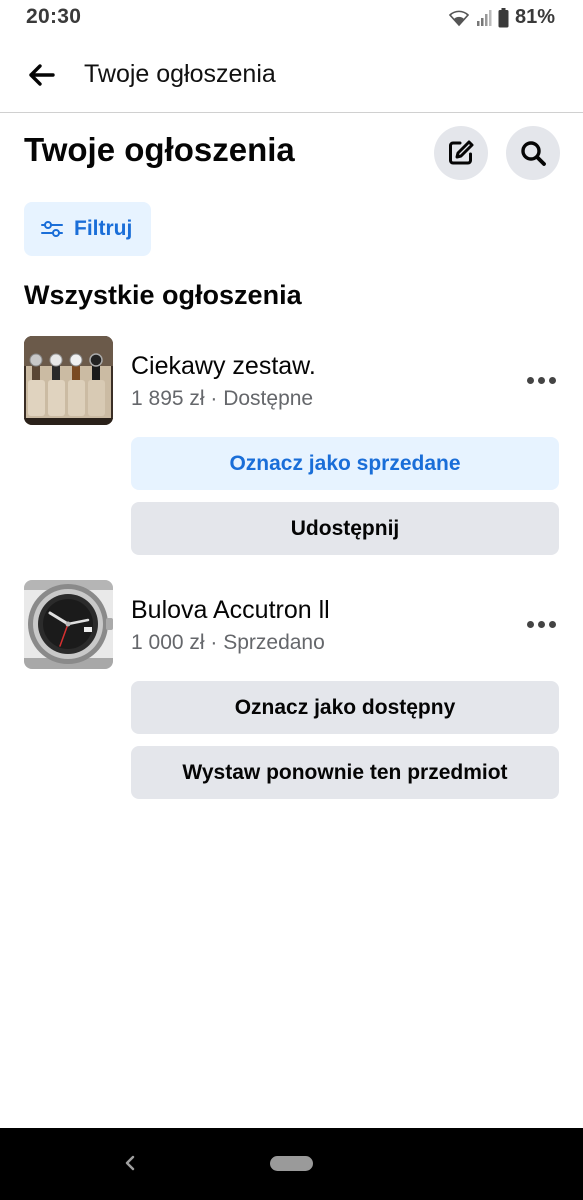  I want to click on edit-button, so click(461, 153).